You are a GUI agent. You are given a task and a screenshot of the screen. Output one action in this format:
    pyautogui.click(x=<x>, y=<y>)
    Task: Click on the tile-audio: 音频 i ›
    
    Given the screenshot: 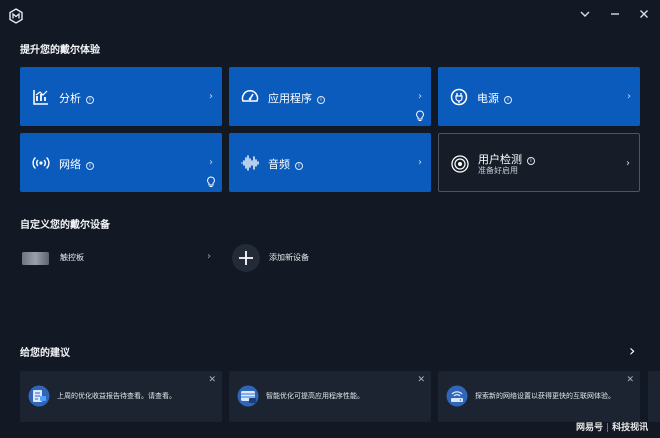 What is the action you would take?
    pyautogui.click(x=330, y=162)
    